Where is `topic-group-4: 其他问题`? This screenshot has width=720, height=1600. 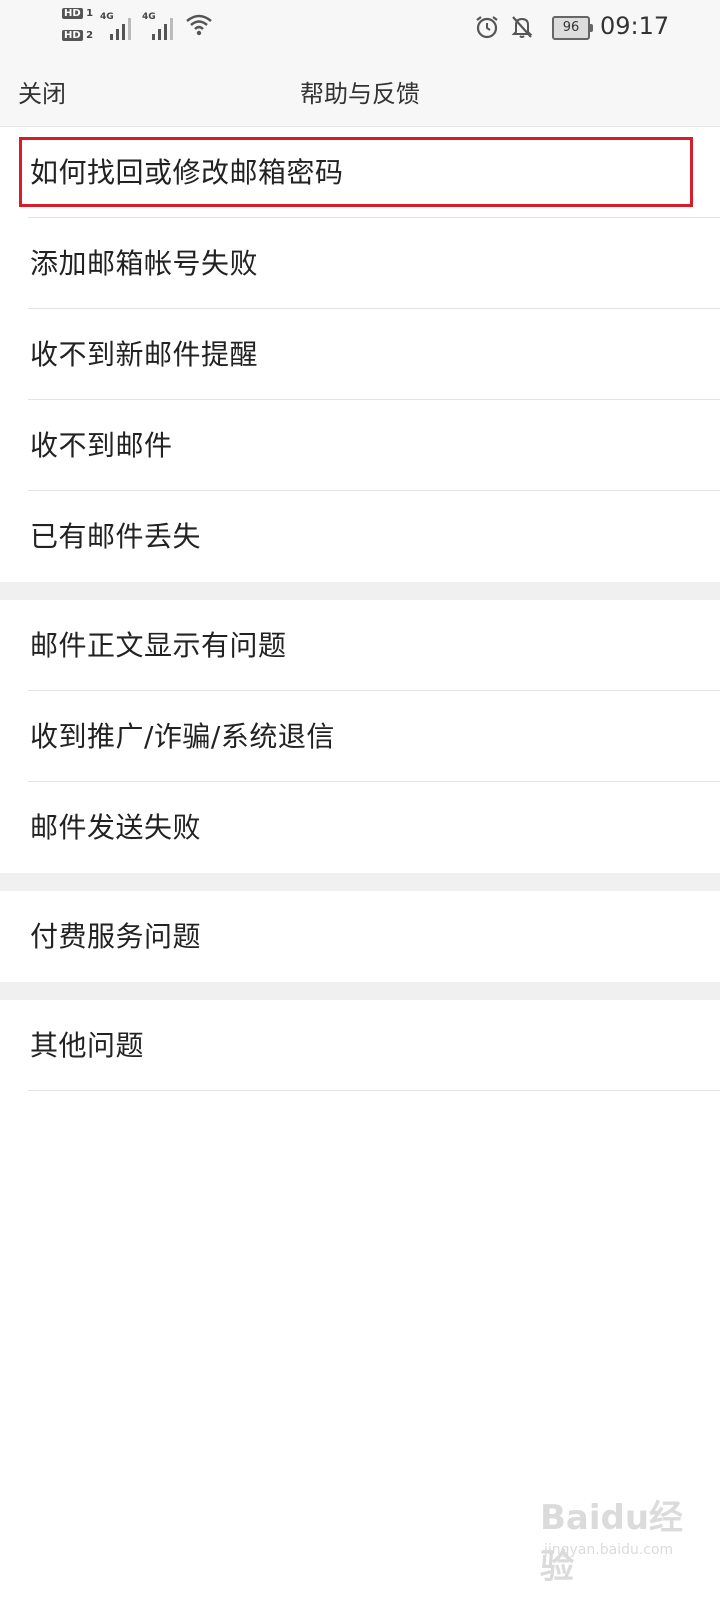 topic-group-4: 其他问题 is located at coordinates (360, 1045).